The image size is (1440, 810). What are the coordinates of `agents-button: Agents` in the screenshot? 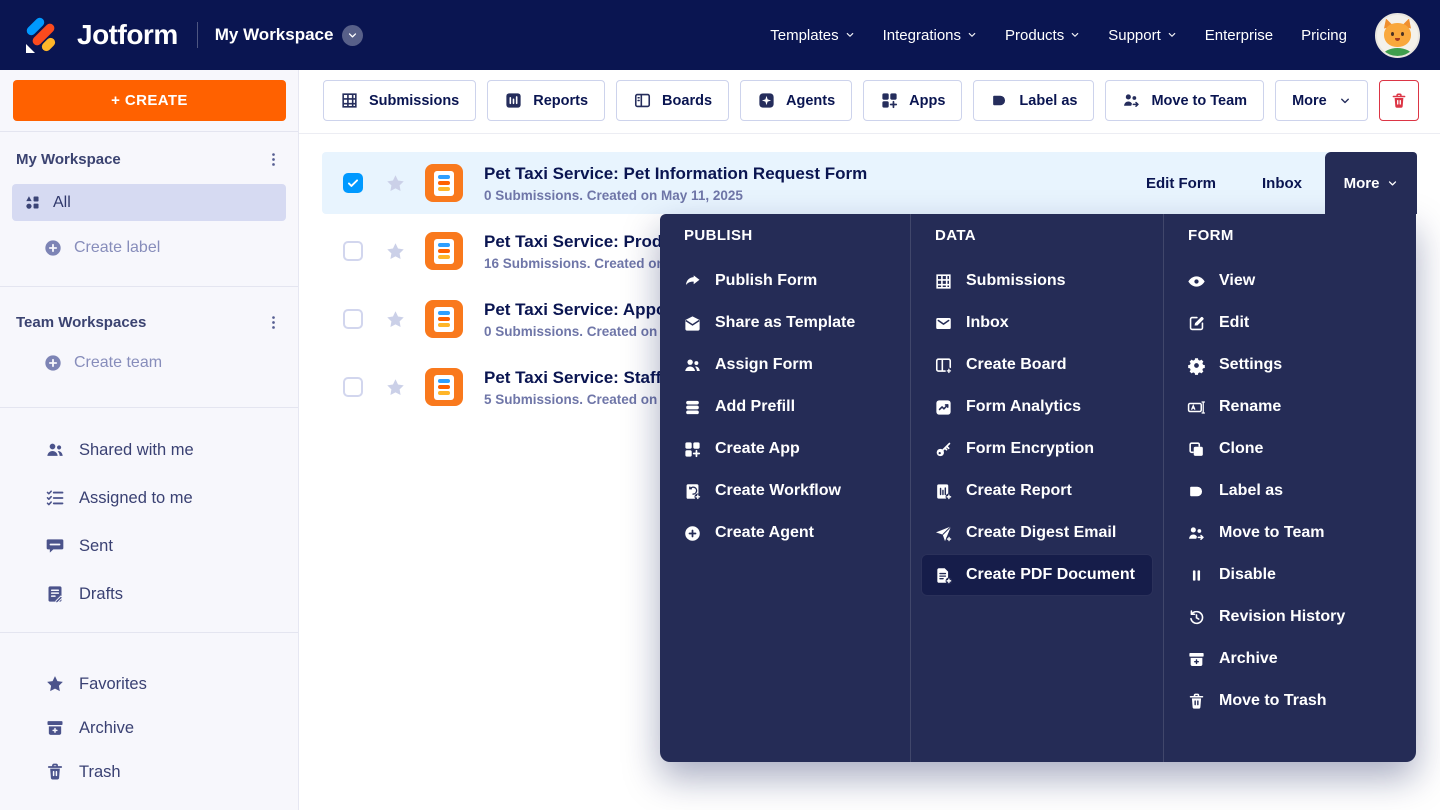 It's located at (796, 100).